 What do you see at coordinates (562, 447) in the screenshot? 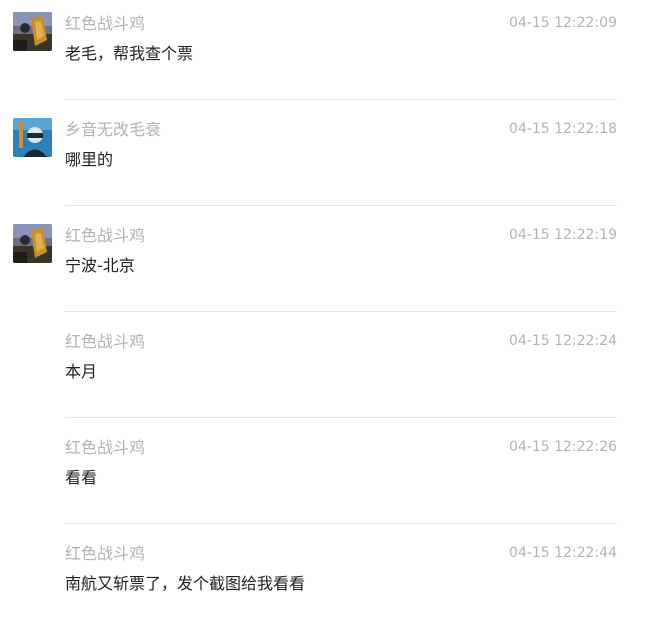
I see `message-timestamp: 04-15 12:22:26` at bounding box center [562, 447].